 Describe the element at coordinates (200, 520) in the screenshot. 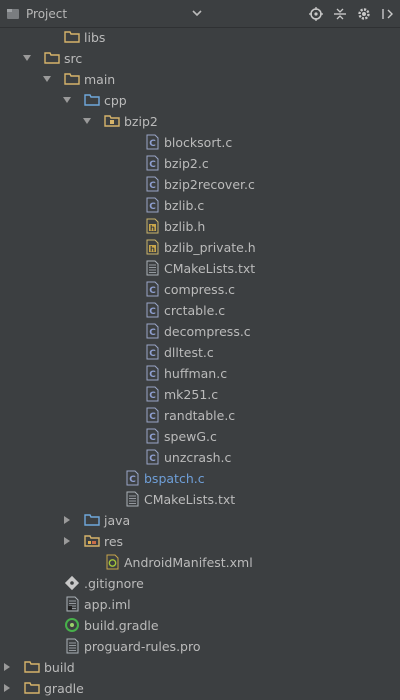

I see `tree-node: java` at that location.